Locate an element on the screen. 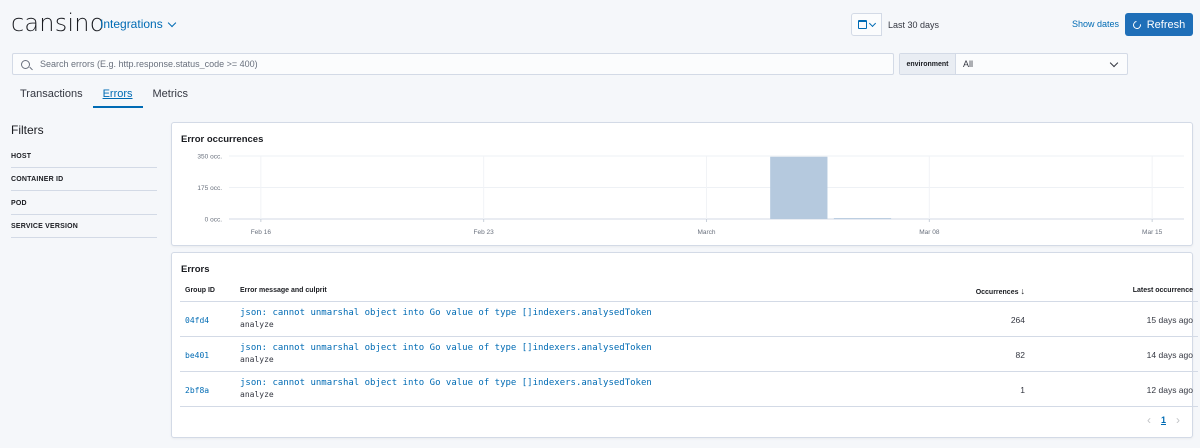  refresh-button: Refresh is located at coordinates (1159, 24).